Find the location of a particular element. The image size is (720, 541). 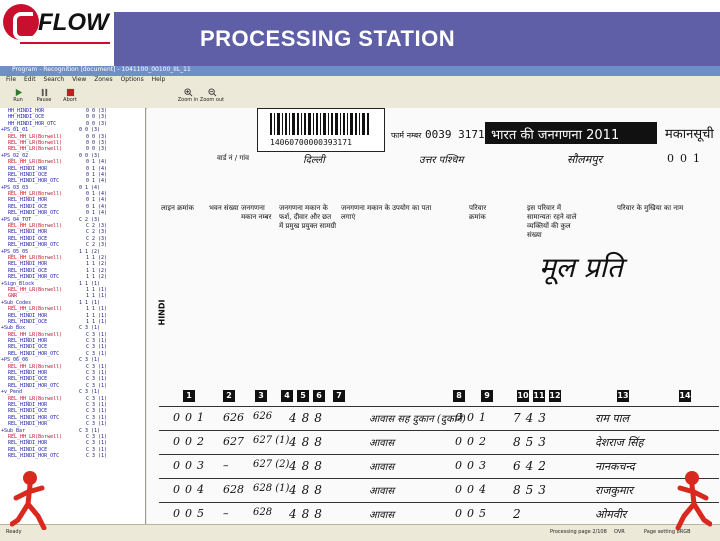

original-copy-stamp: मूल प्रति is located at coordinates (581, 267).